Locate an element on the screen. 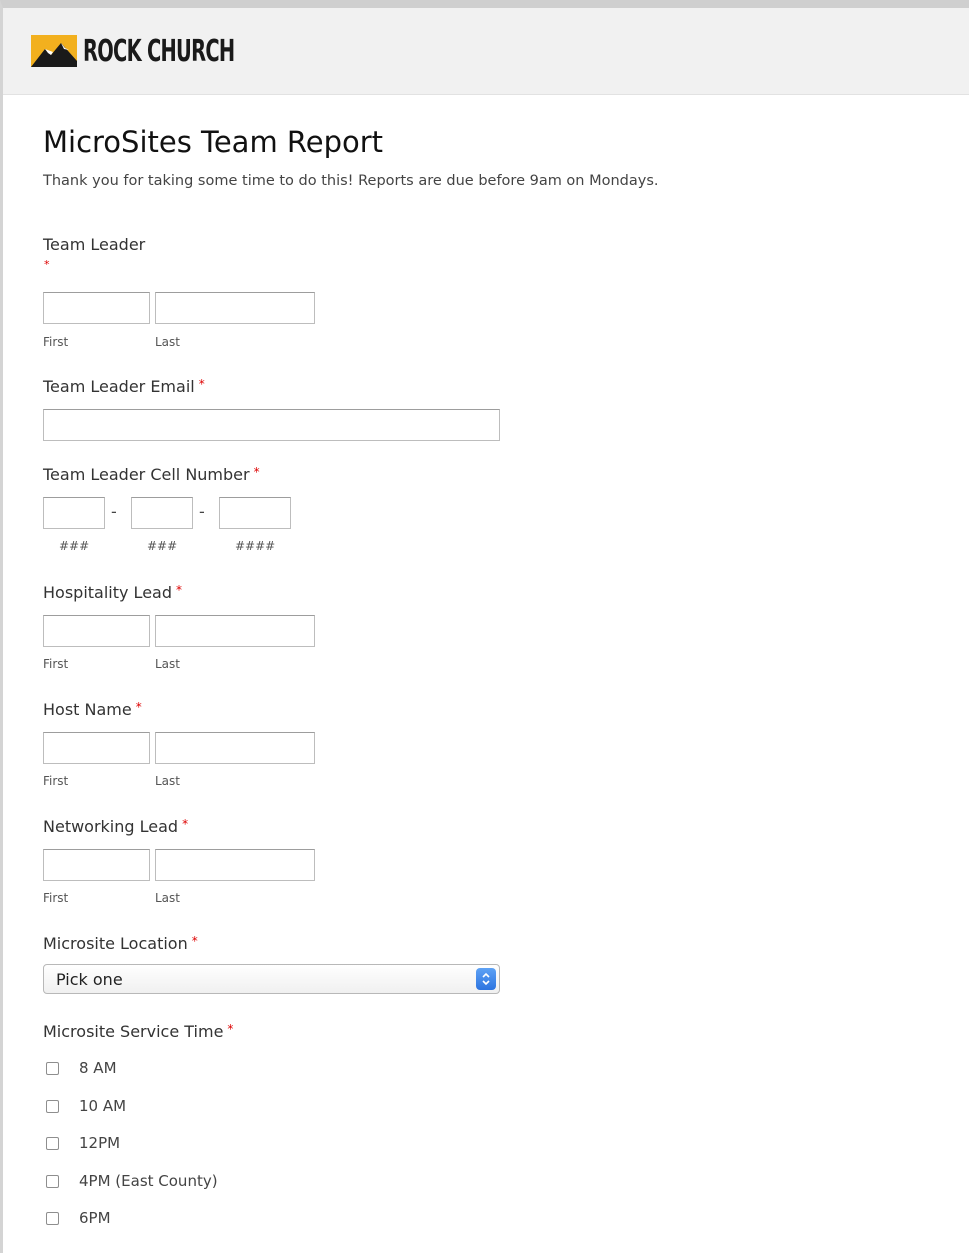 The image size is (969, 1253). hospitality-lead-first-input is located at coordinates (96, 631).